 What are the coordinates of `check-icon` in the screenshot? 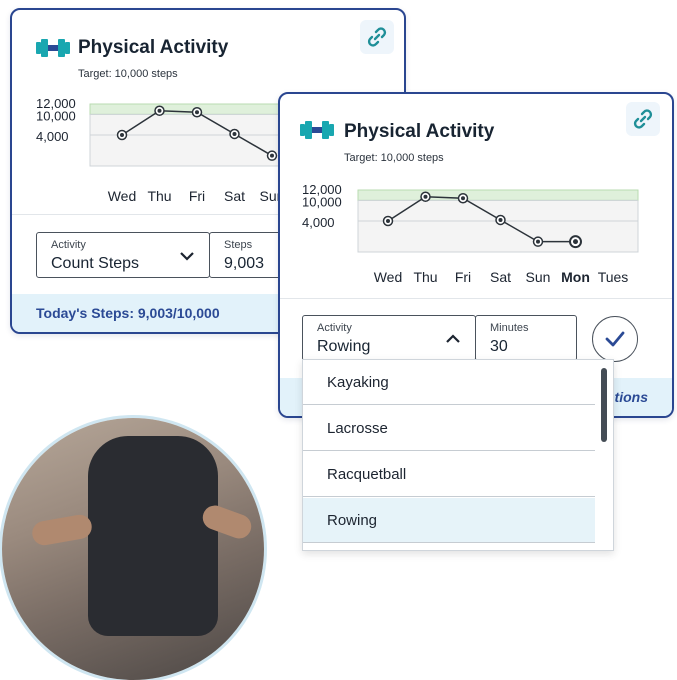 It's located at (615, 339).